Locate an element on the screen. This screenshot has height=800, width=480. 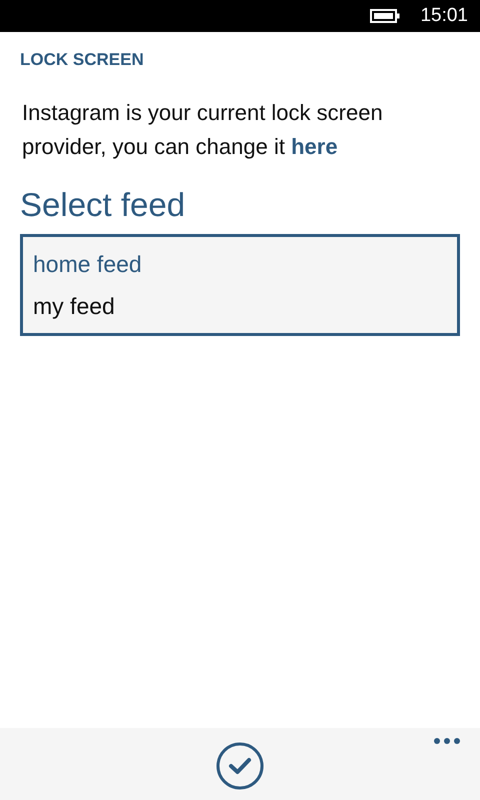
more-icon is located at coordinates (447, 741).